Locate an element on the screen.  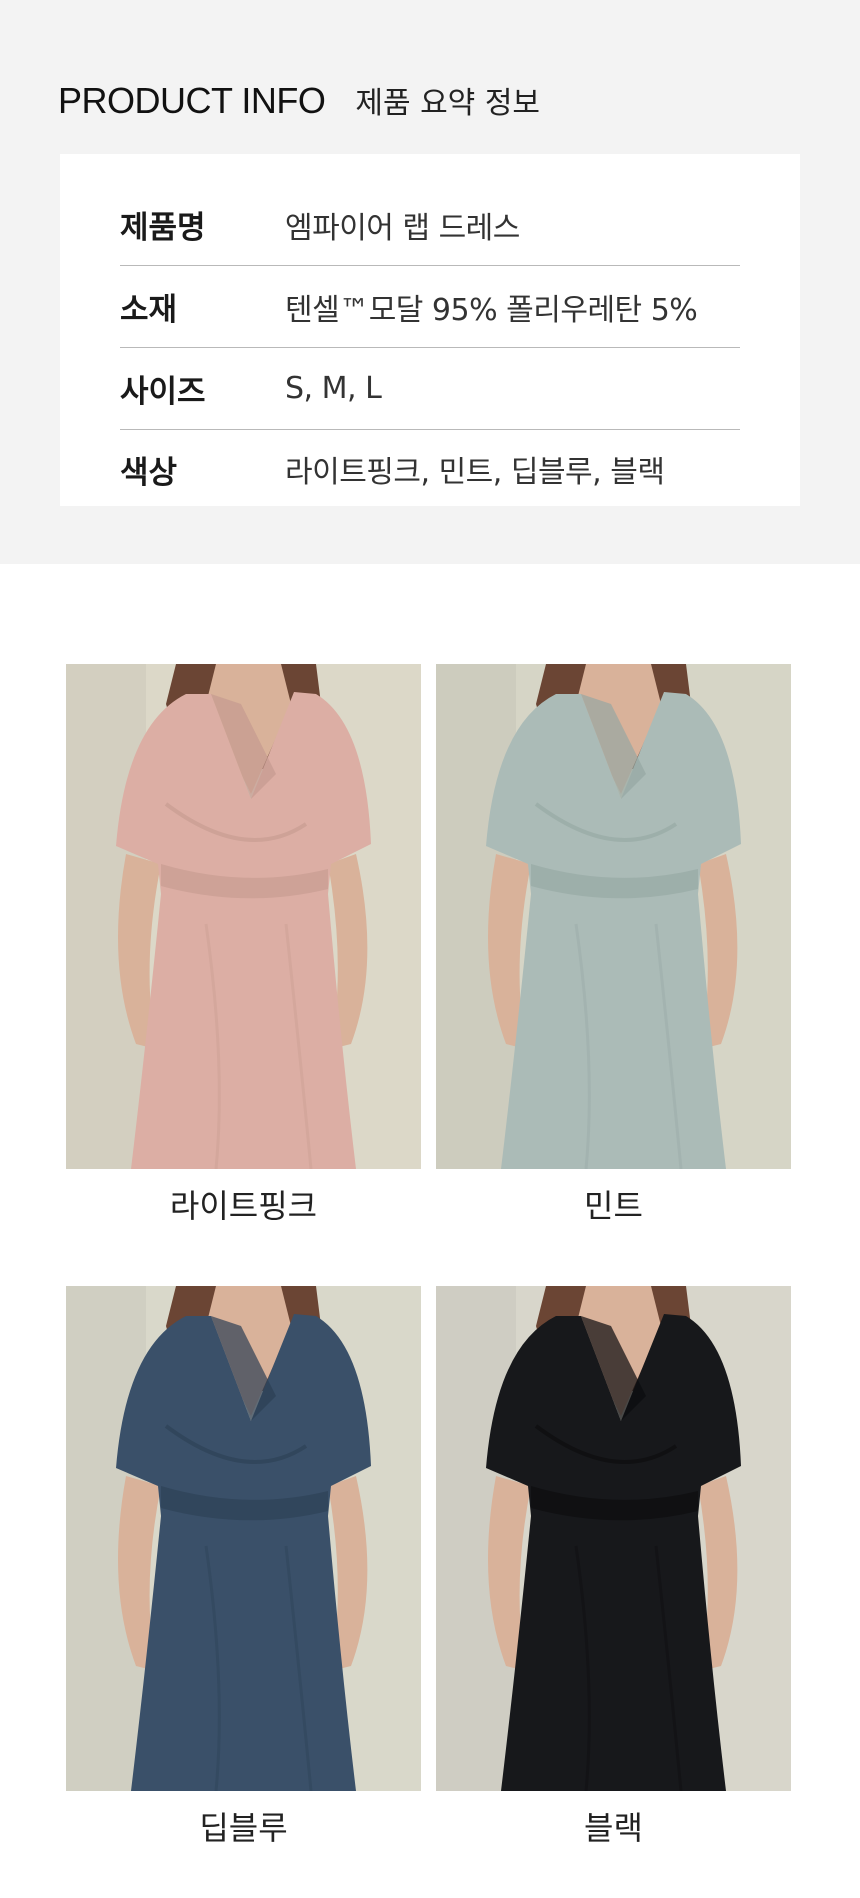
color-caption: 딥블루 is located at coordinates (243, 1828).